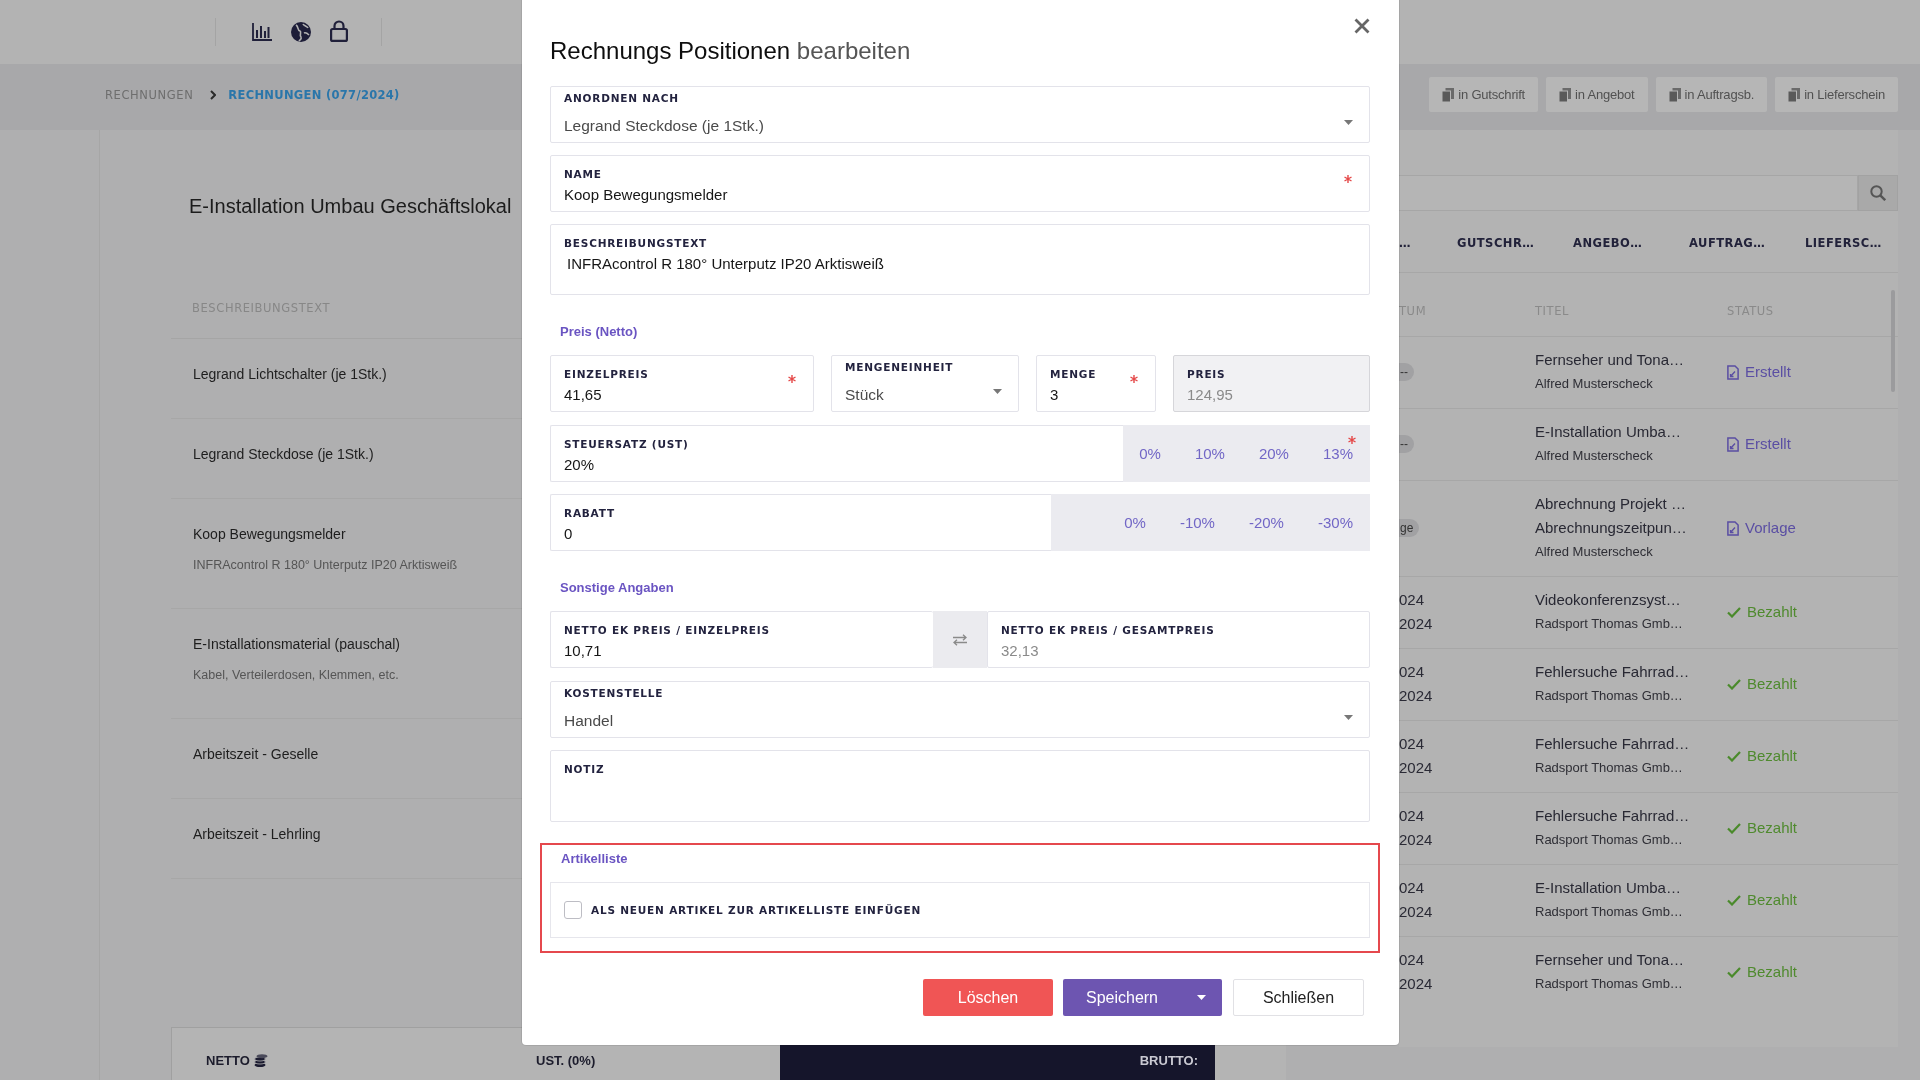 This screenshot has height=1080, width=1920. Describe the element at coordinates (741, 639) in the screenshot. I see `purchase-price-field: NETTO EK PREIS / EINZELPREIS 10,71` at that location.